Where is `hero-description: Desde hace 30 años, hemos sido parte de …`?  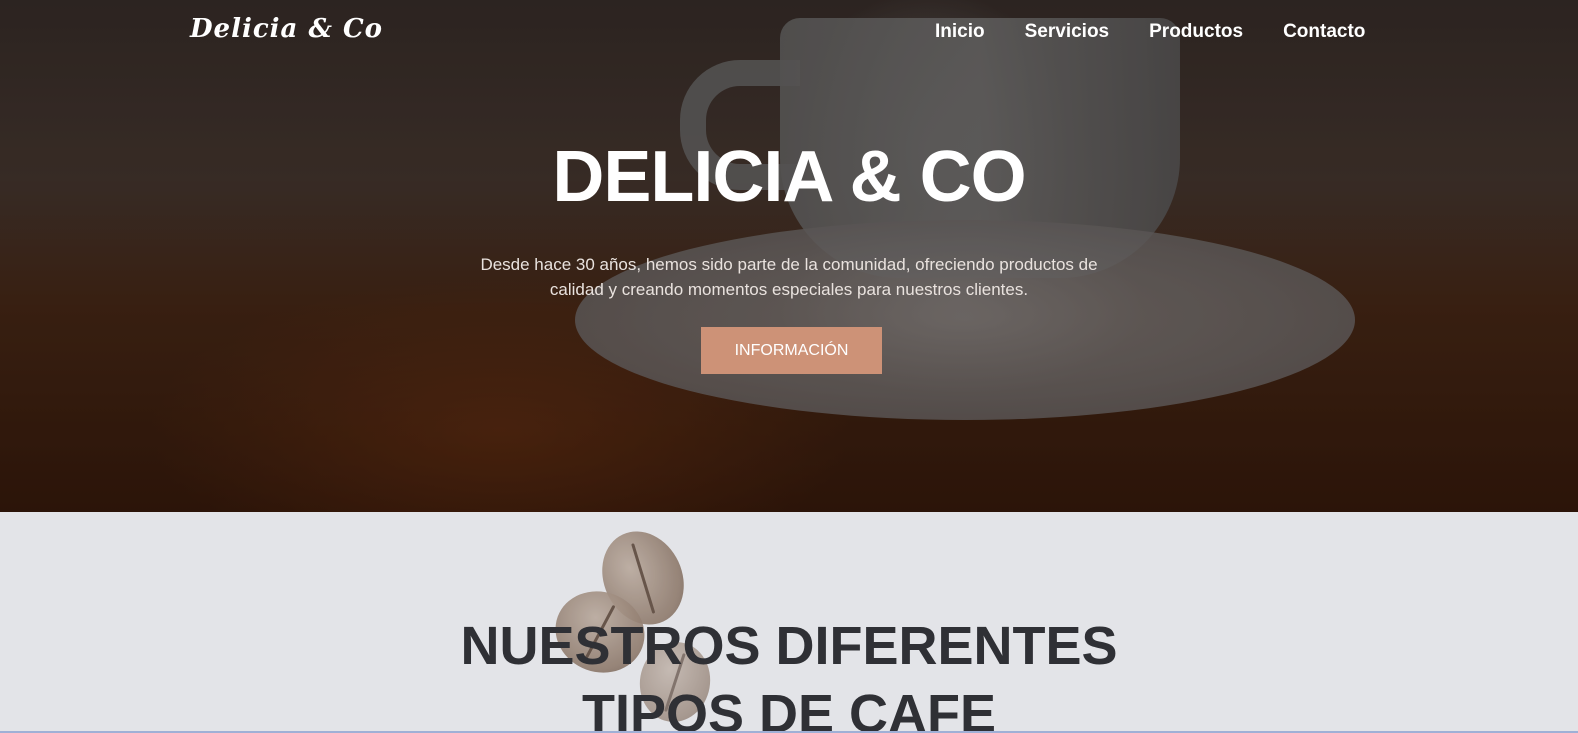 hero-description: Desde hace 30 años, hemos sido parte de … is located at coordinates (789, 277).